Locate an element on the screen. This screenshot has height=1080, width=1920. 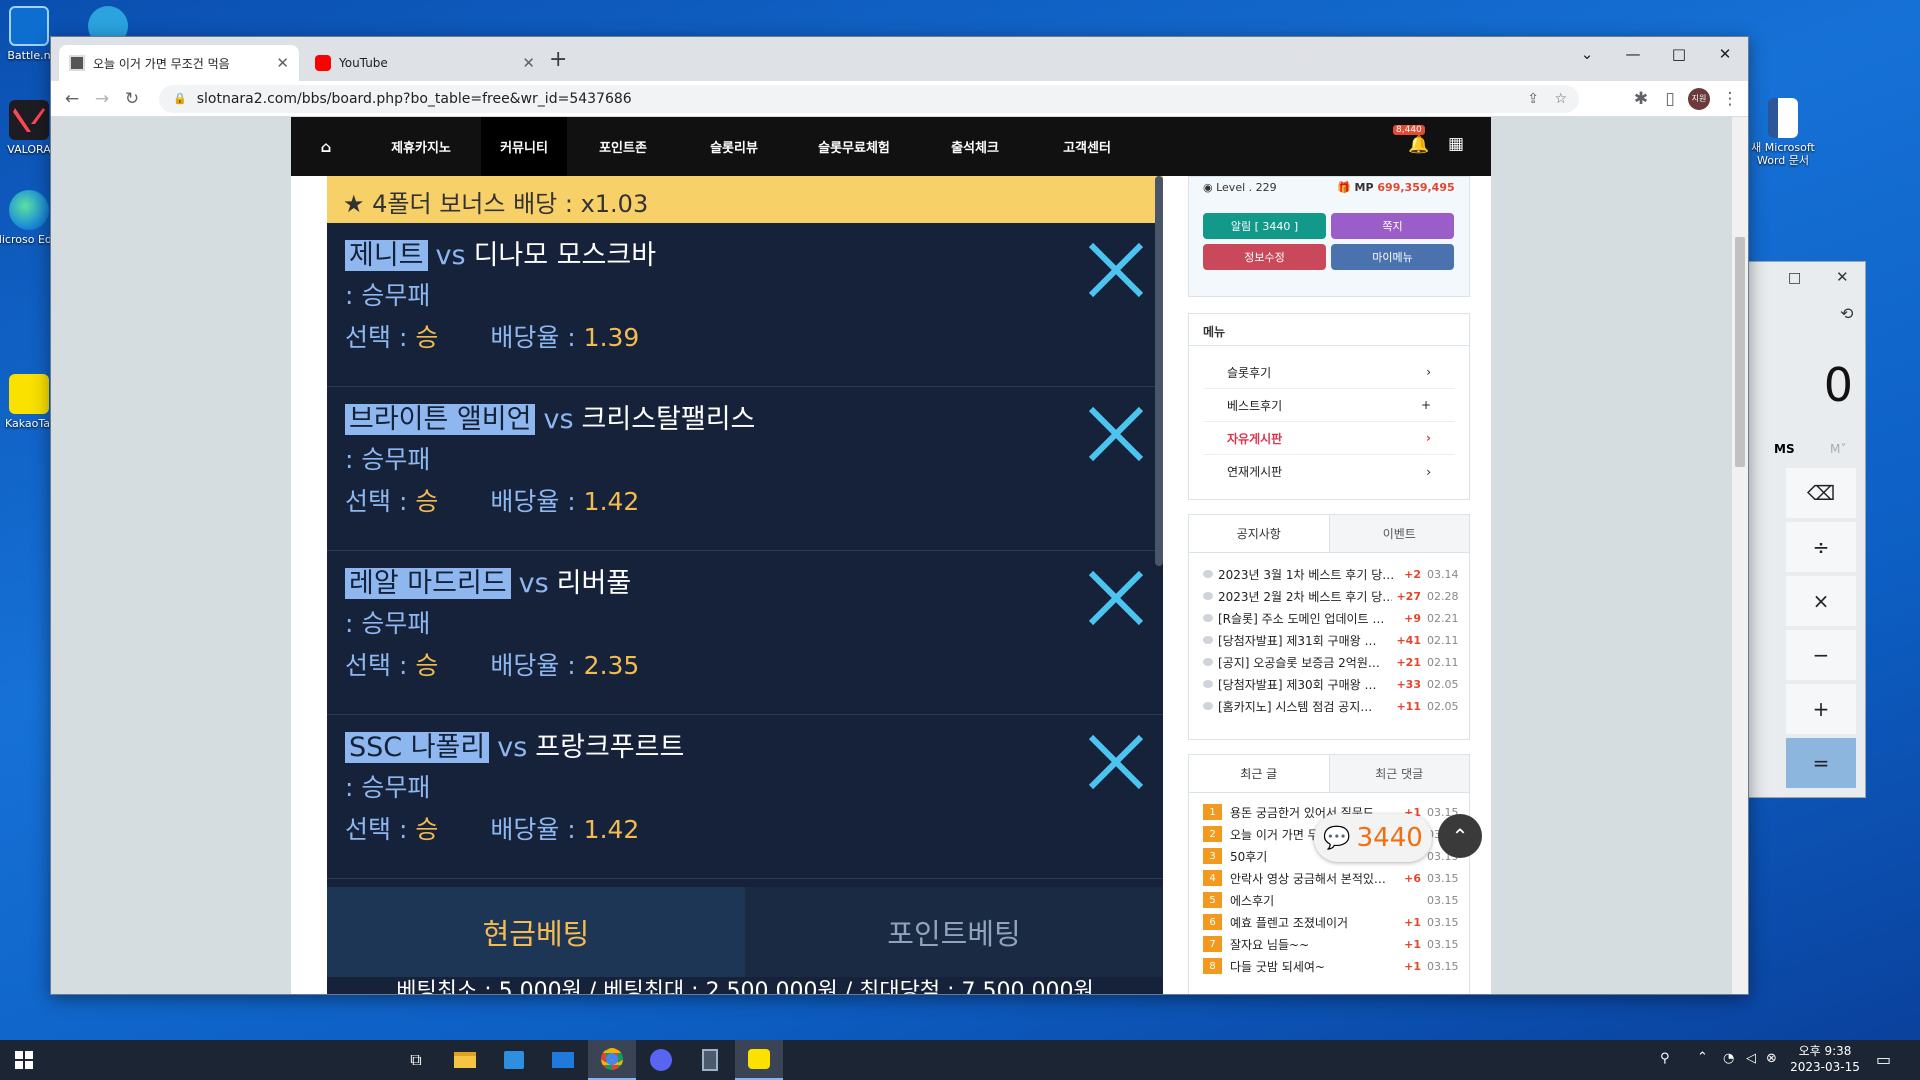
nav-item-point-zone: 포인트존 is located at coordinates (623, 146).